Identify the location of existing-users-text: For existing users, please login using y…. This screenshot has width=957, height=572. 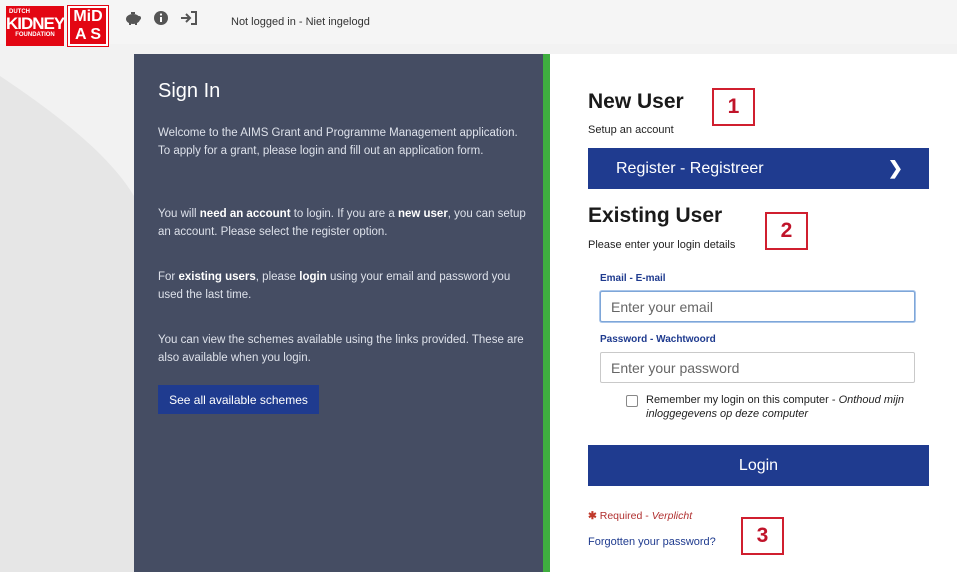
(334, 286).